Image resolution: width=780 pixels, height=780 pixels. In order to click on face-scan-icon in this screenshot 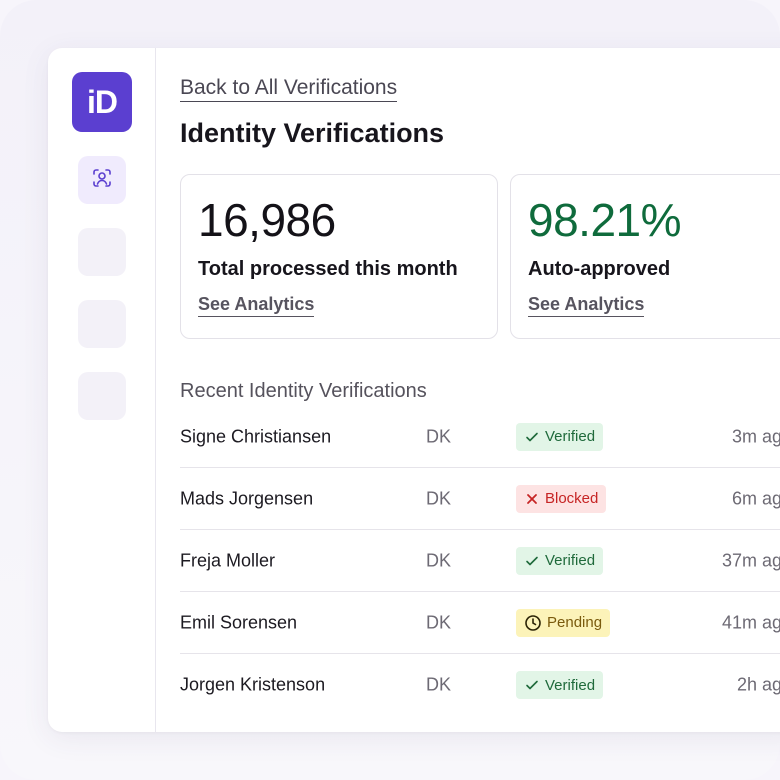, I will do `click(102, 180)`.